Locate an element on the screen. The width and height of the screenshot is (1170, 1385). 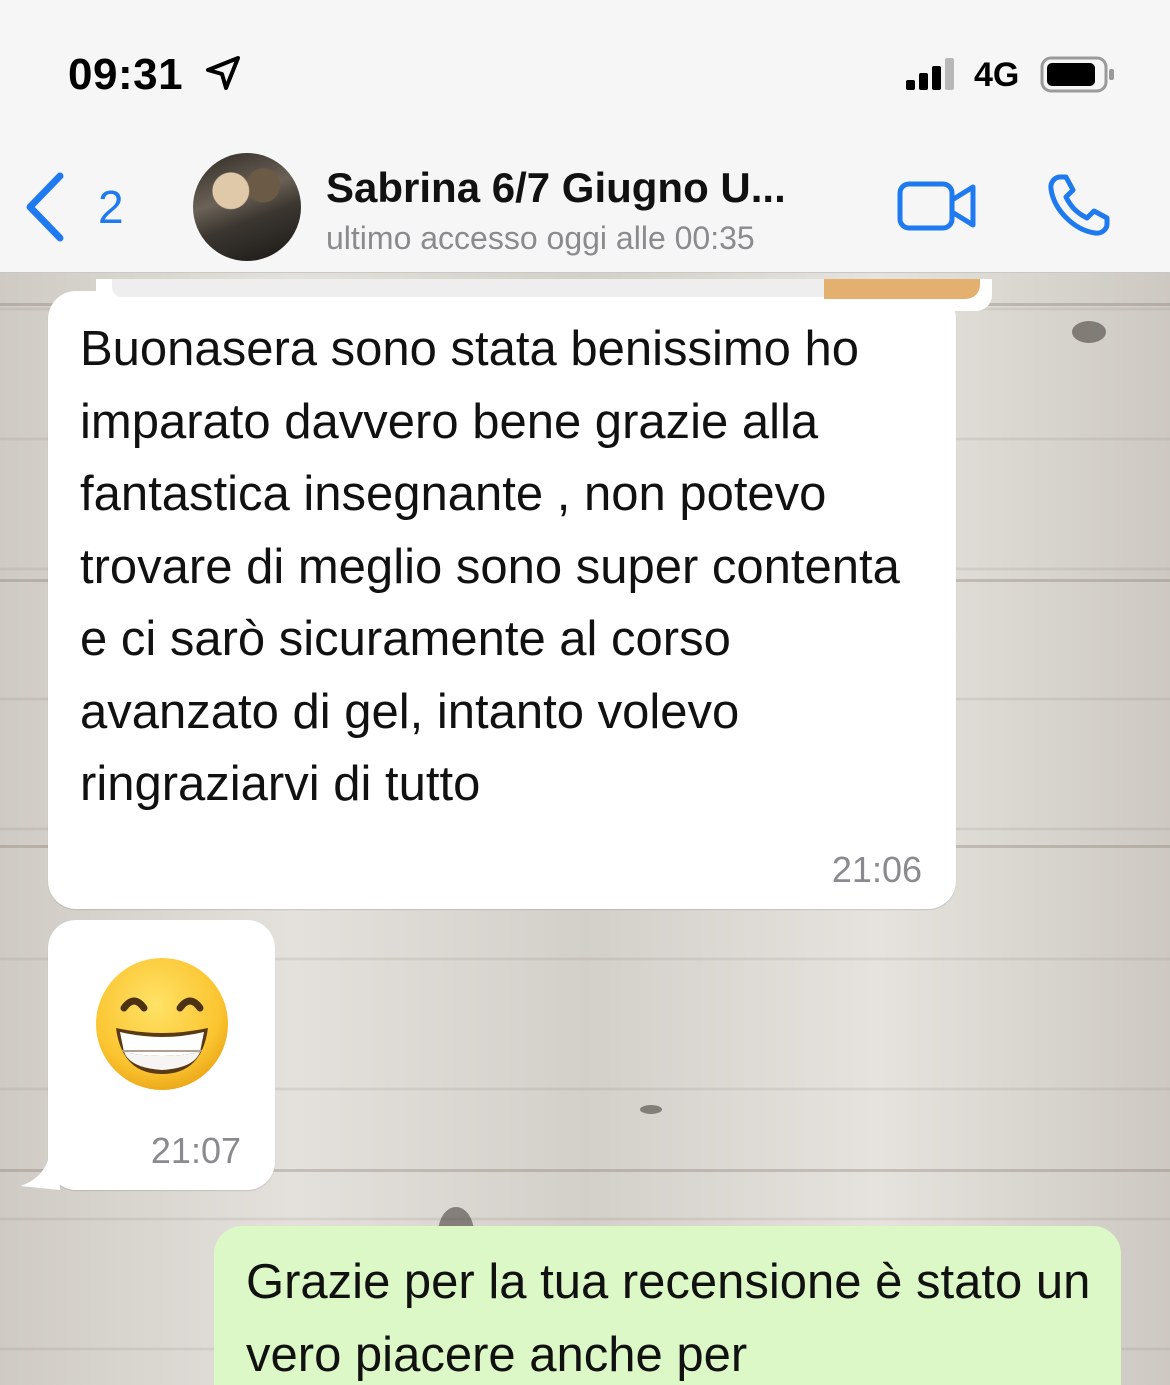
quoted-reply-preview is located at coordinates (544, 295).